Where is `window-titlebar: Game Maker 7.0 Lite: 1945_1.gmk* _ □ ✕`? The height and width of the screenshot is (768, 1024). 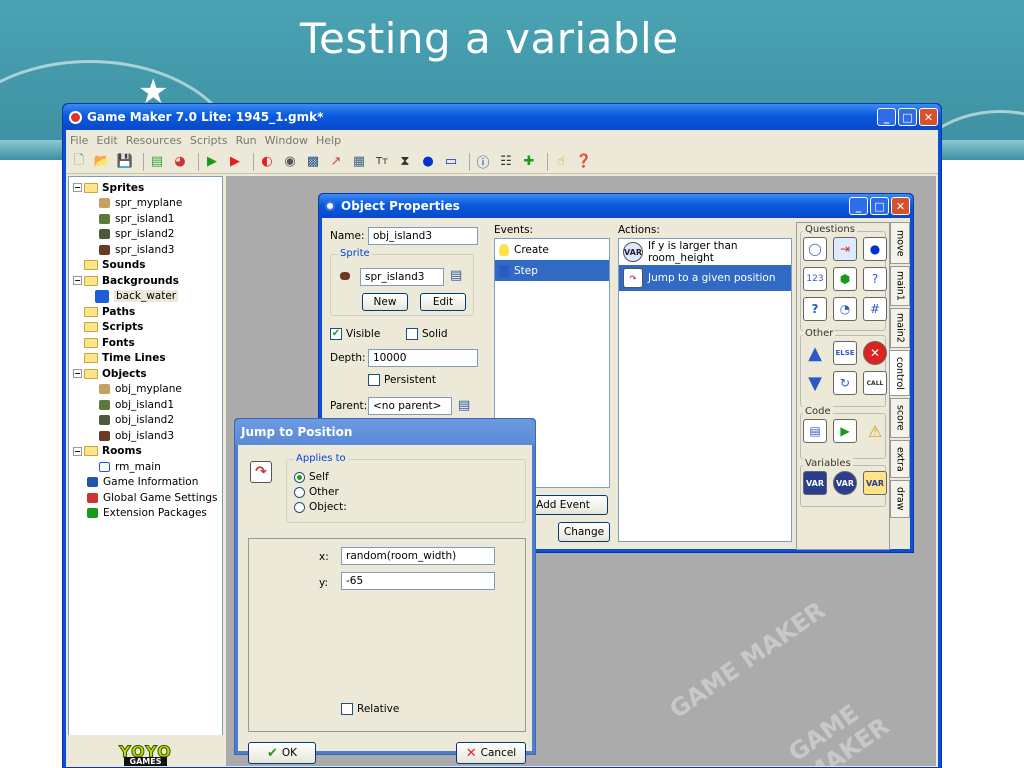
window-titlebar: Game Maker 7.0 Lite: 1945_1.gmk* _ □ ✕ is located at coordinates (502, 117).